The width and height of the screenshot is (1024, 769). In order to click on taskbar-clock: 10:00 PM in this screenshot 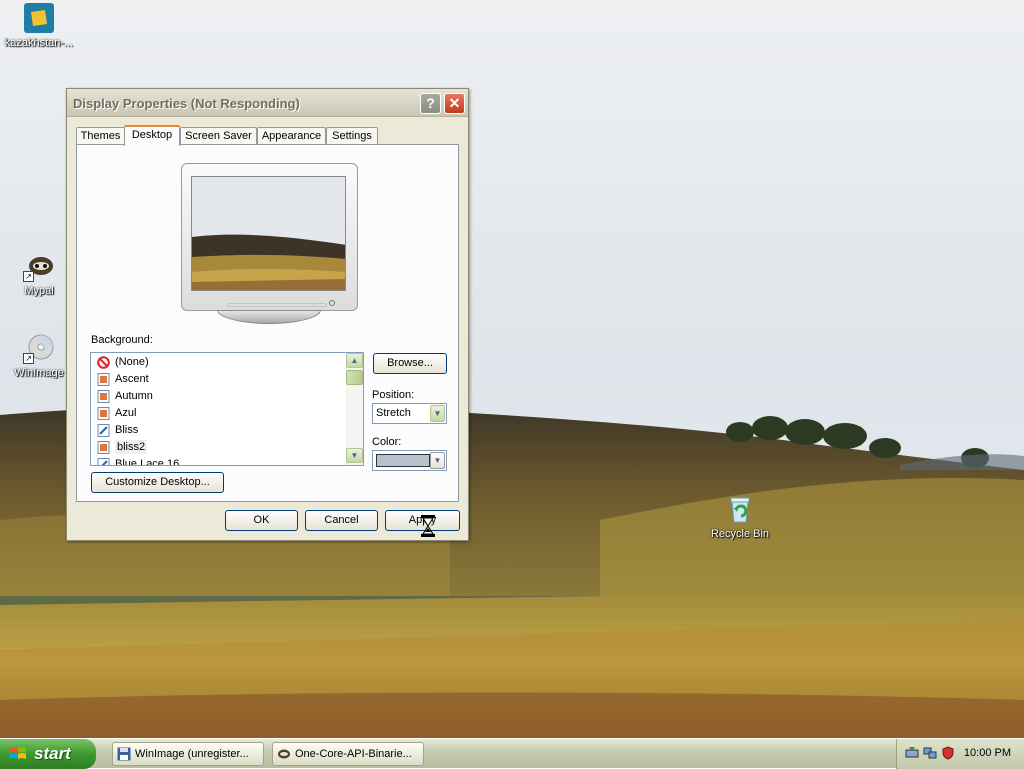, I will do `click(987, 753)`.